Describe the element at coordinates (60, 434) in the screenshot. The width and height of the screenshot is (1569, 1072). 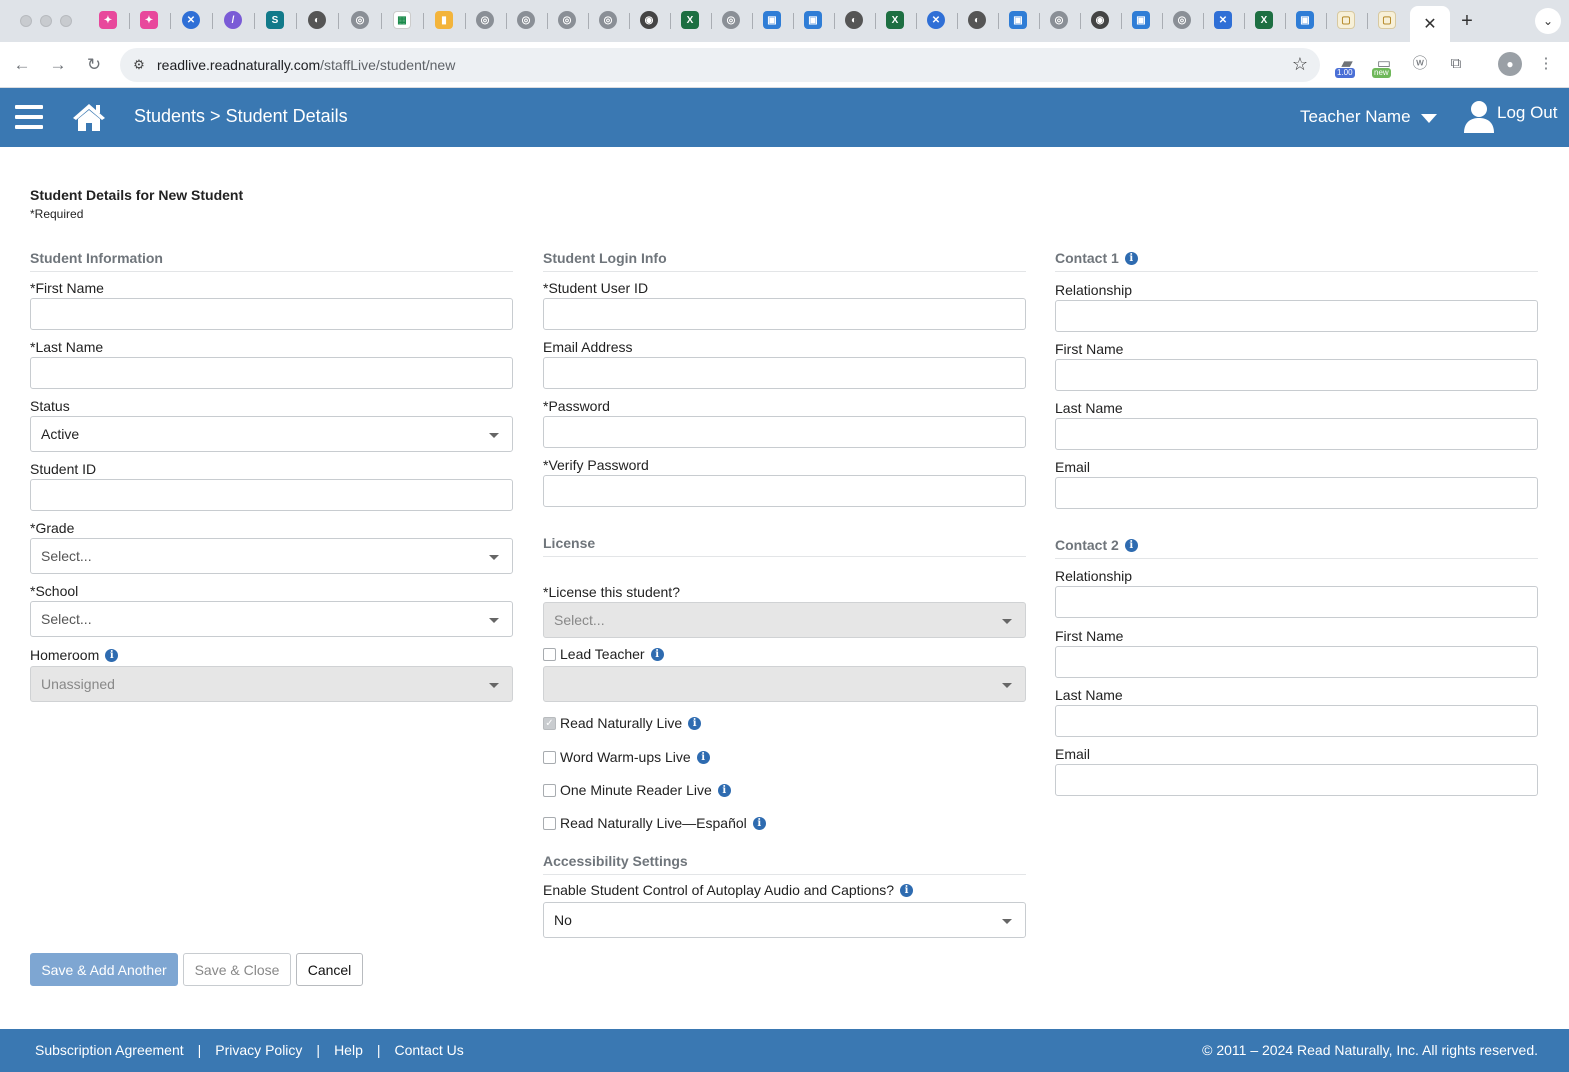
I see `status-value: Active` at that location.